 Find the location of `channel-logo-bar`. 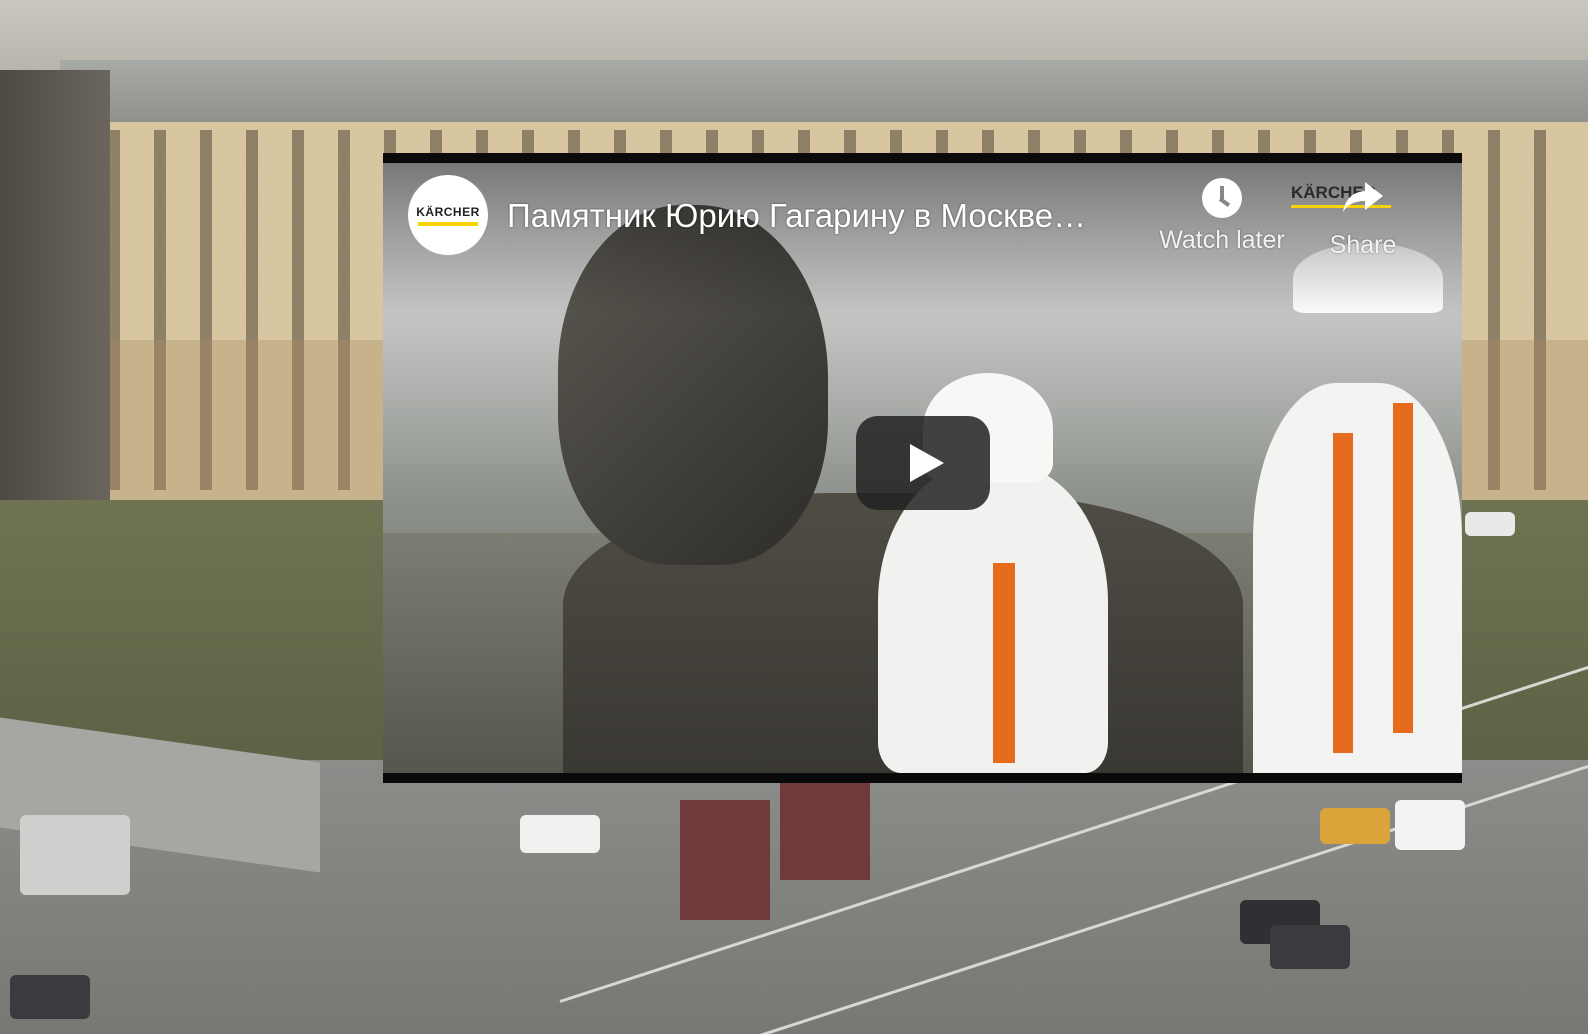

channel-logo-bar is located at coordinates (448, 223).